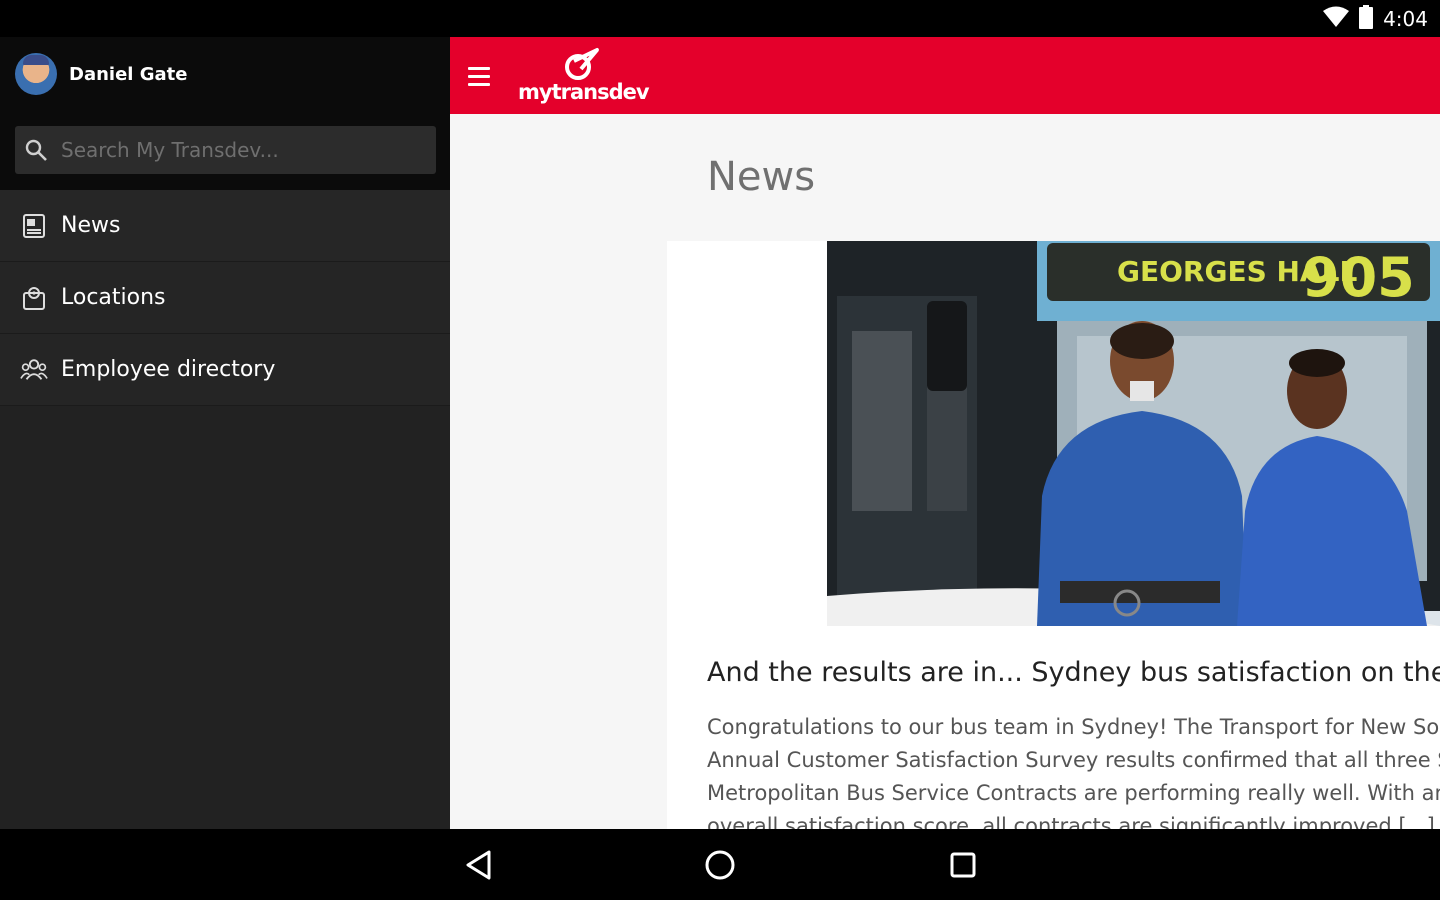 The height and width of the screenshot is (900, 1440). I want to click on recents-icon, so click(963, 865).